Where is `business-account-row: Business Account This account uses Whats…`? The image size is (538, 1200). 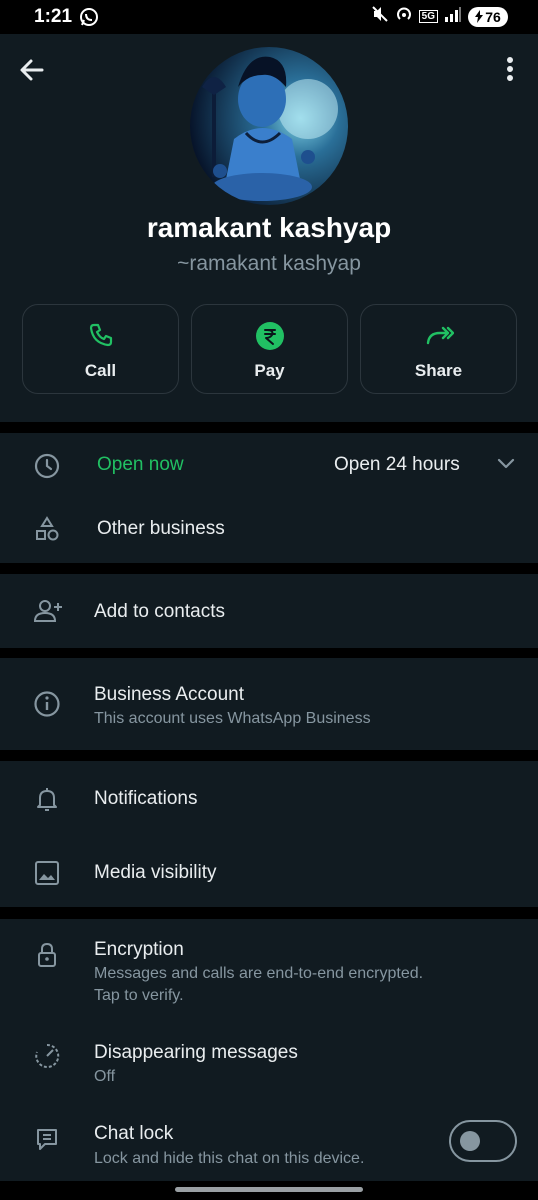 business-account-row: Business Account This account uses Whats… is located at coordinates (269, 704).